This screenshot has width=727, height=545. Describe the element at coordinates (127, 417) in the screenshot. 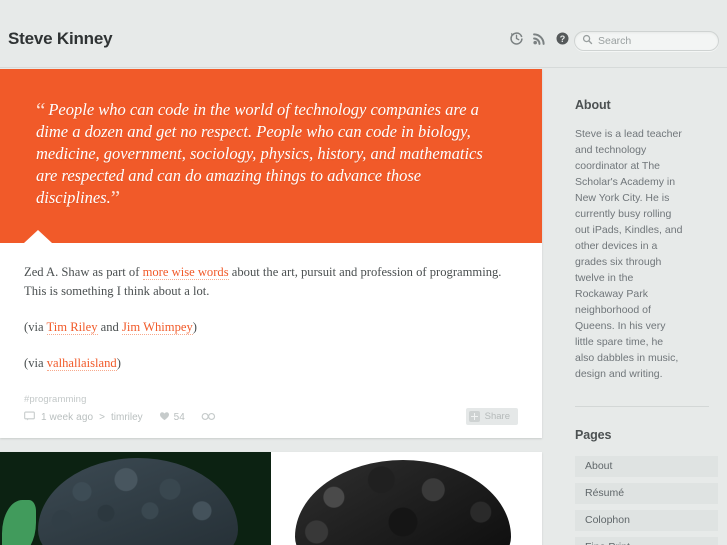

I see `post-author: timriley` at that location.